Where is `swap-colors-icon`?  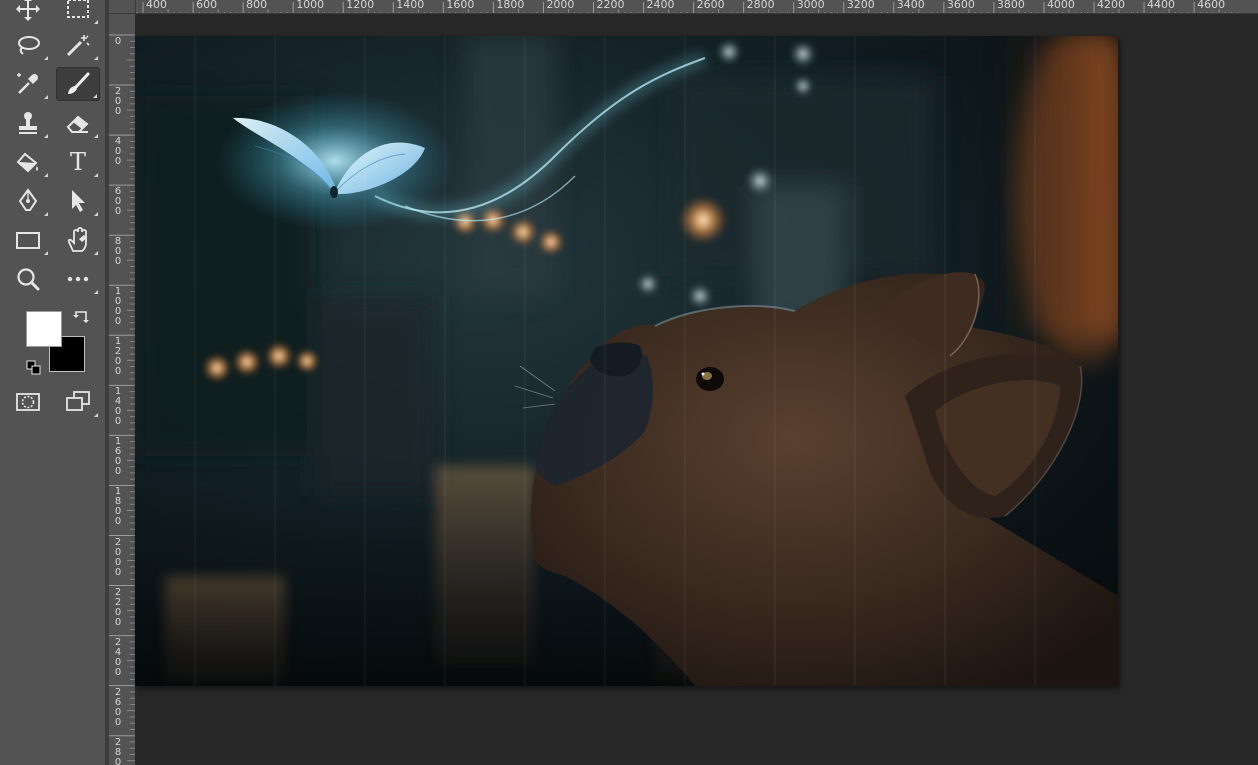
swap-colors-icon is located at coordinates (82, 318).